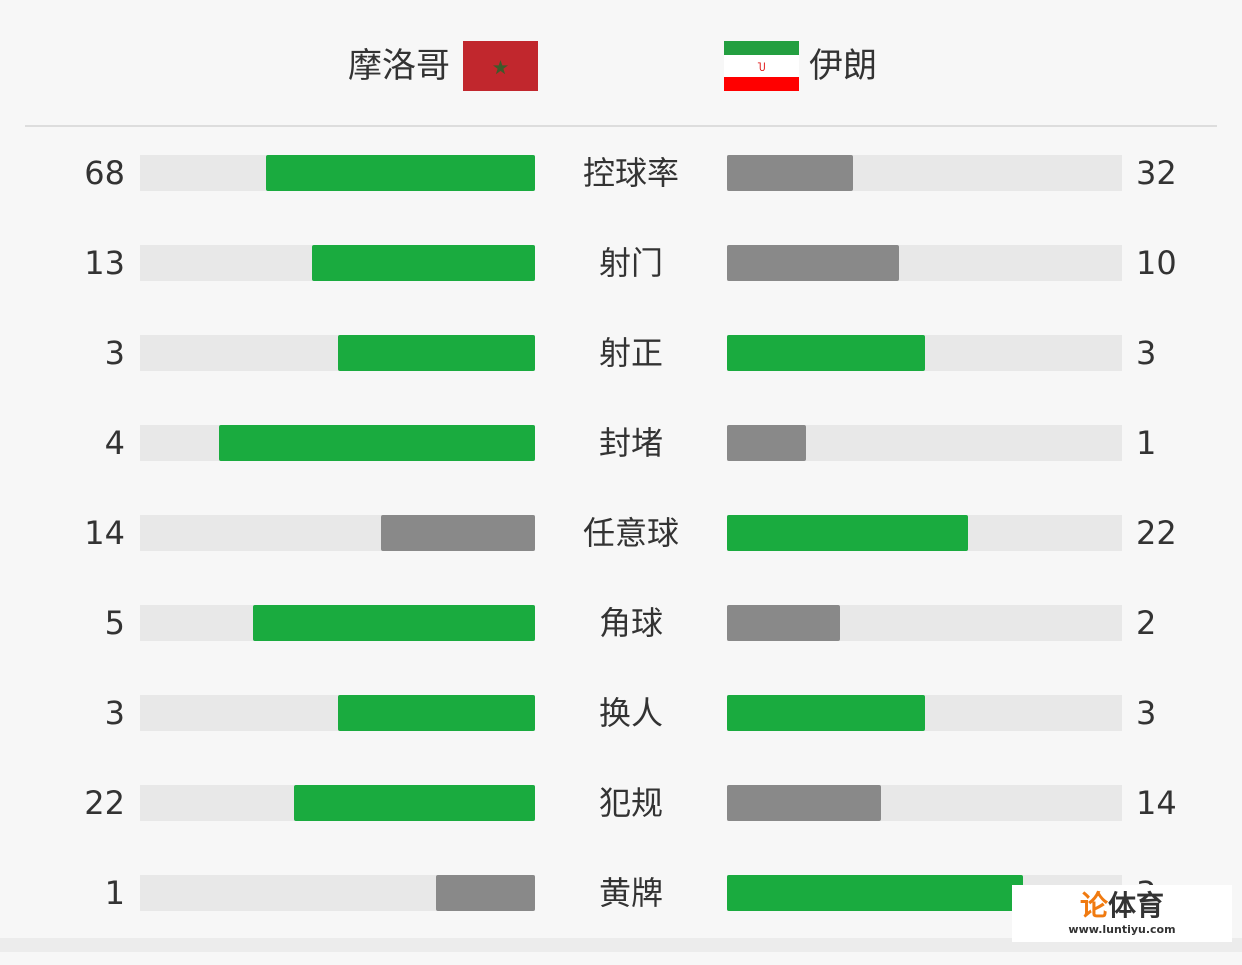  What do you see at coordinates (104, 803) in the screenshot?
I see `home-value: 22` at bounding box center [104, 803].